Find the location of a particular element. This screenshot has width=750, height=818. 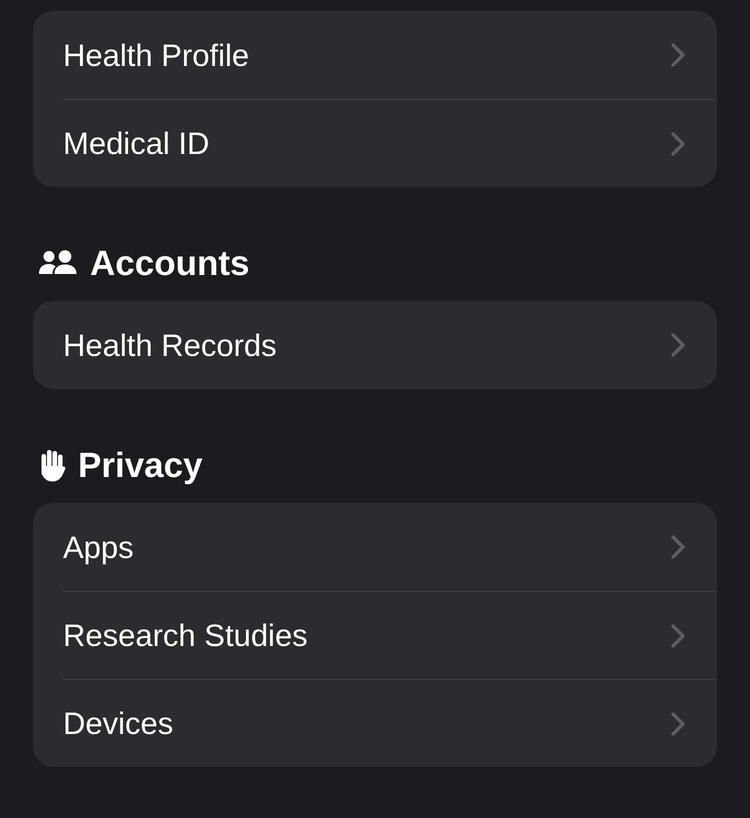

list-row: Apps is located at coordinates (375, 547).